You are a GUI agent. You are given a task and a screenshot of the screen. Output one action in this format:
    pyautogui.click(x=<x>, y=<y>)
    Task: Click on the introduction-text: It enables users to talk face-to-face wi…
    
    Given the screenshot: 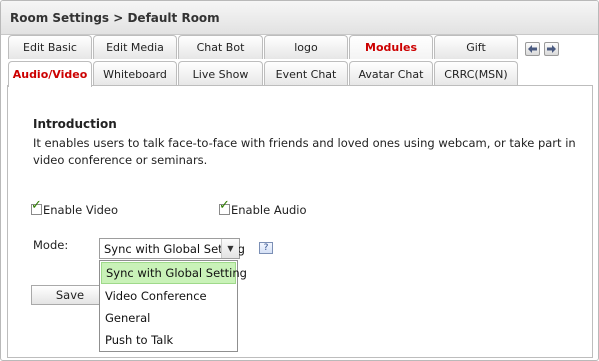 What is the action you would take?
    pyautogui.click(x=304, y=151)
    